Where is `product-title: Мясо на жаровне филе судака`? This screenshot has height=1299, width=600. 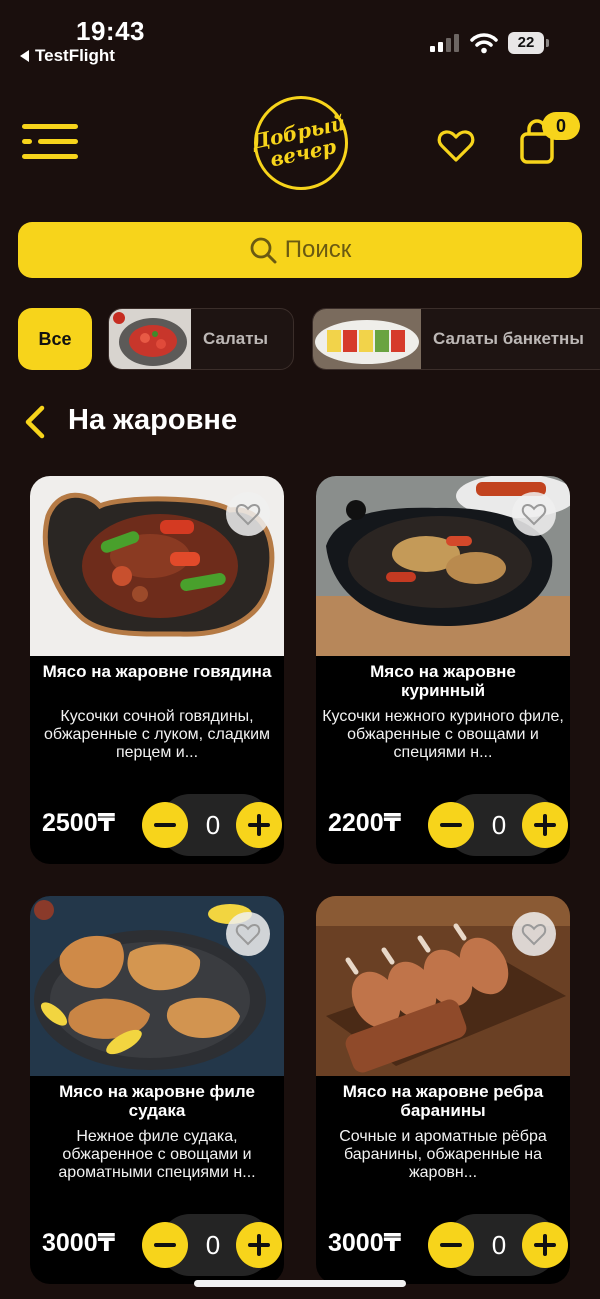 product-title: Мясо на жаровне филе судака is located at coordinates (157, 1101).